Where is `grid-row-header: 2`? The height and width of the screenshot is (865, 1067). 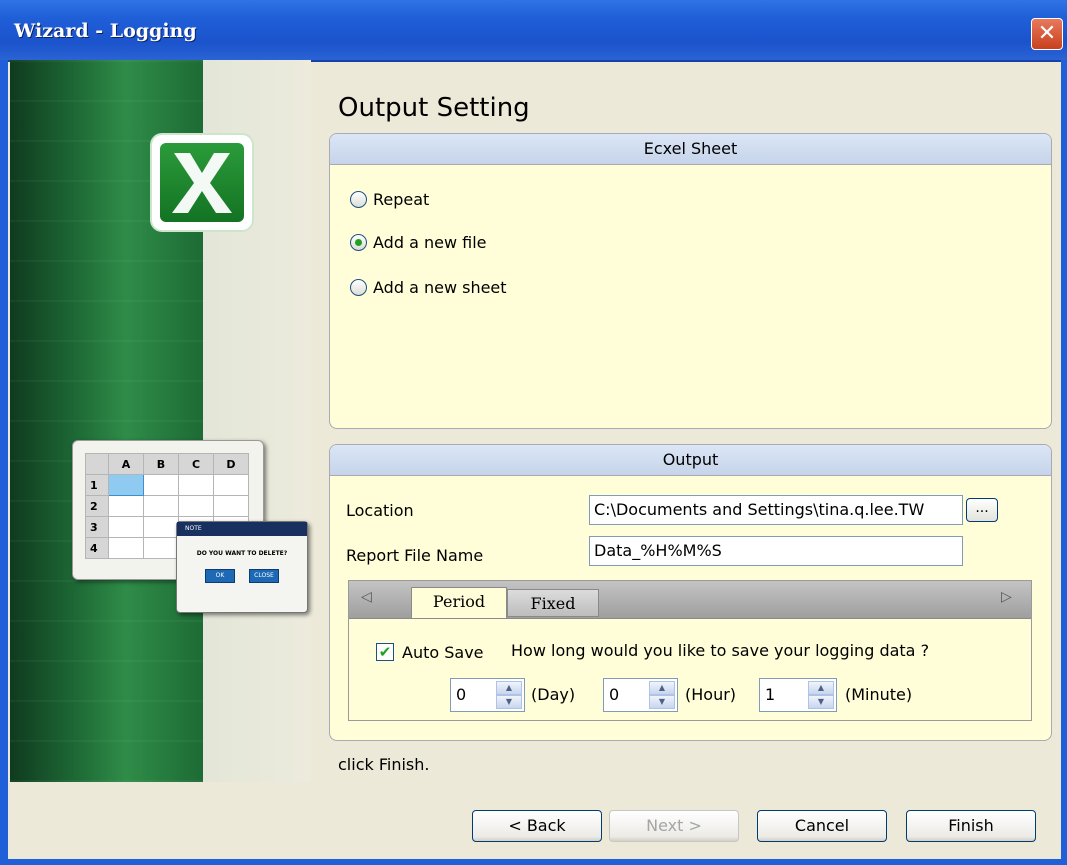
grid-row-header: 2 is located at coordinates (97, 506).